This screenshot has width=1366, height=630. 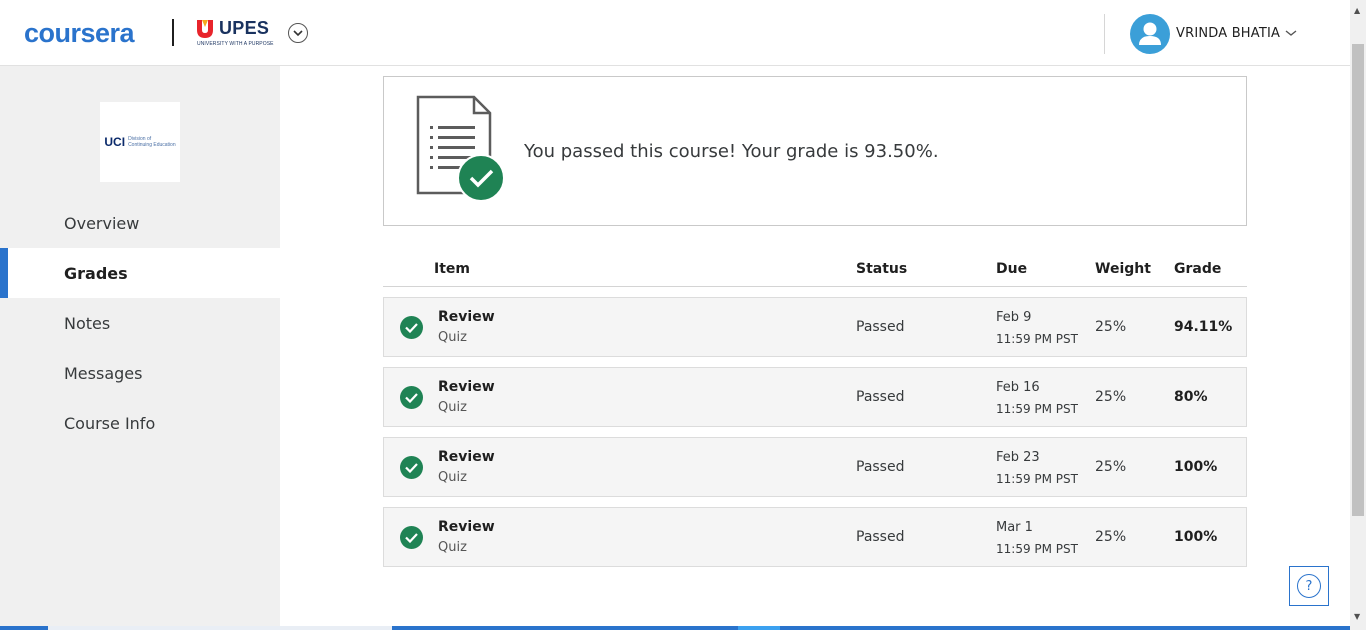 I want to click on upes-tagline: UNIVERSITY WITH A PURPOSE, so click(x=235, y=44).